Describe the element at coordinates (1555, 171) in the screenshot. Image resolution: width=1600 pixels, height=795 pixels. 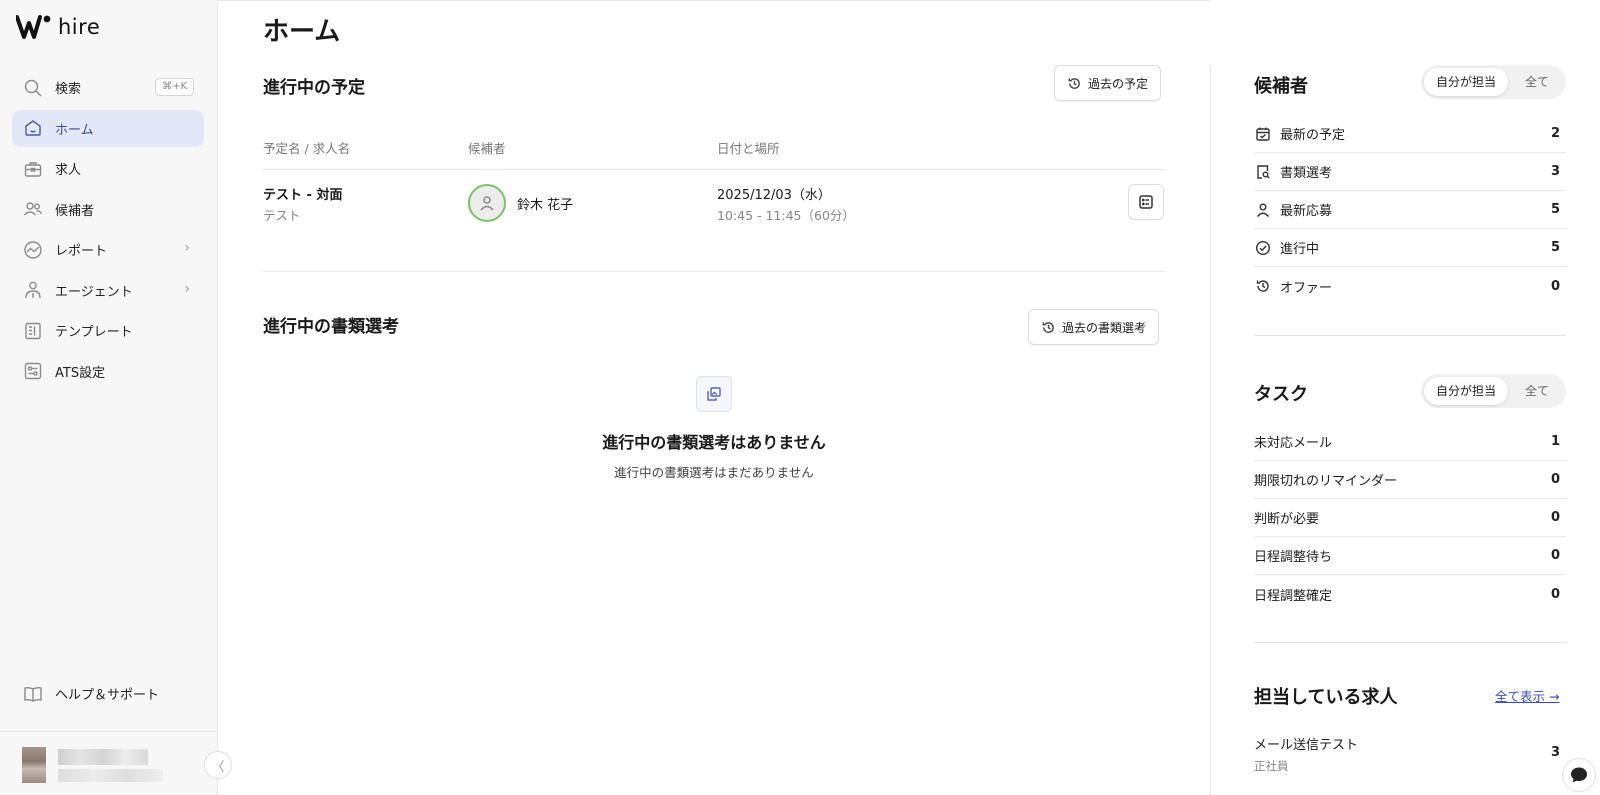
I see `stat-count: 3` at that location.